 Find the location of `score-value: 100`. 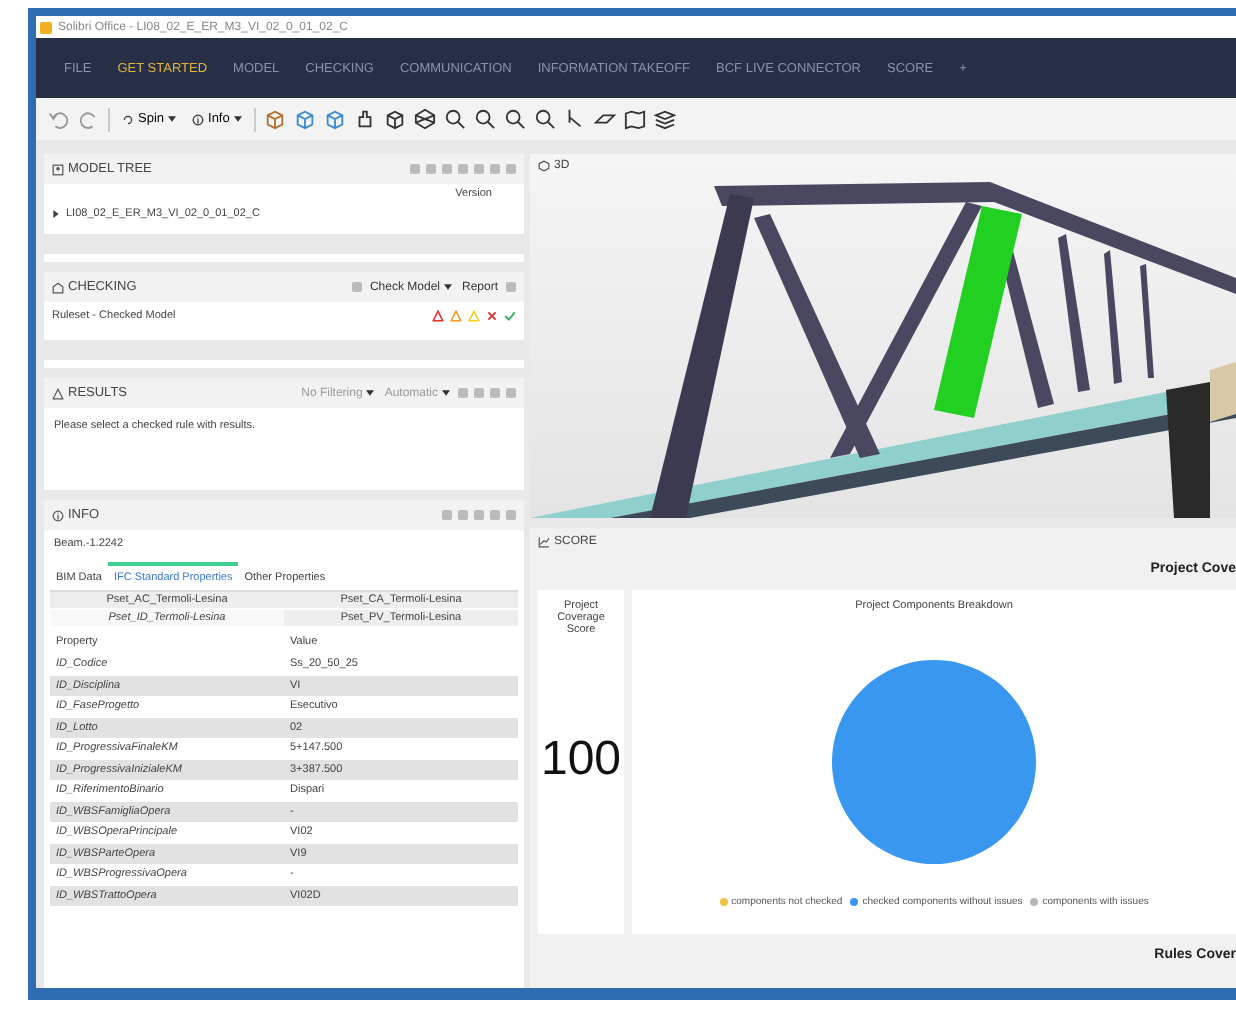

score-value: 100 is located at coordinates (581, 760).